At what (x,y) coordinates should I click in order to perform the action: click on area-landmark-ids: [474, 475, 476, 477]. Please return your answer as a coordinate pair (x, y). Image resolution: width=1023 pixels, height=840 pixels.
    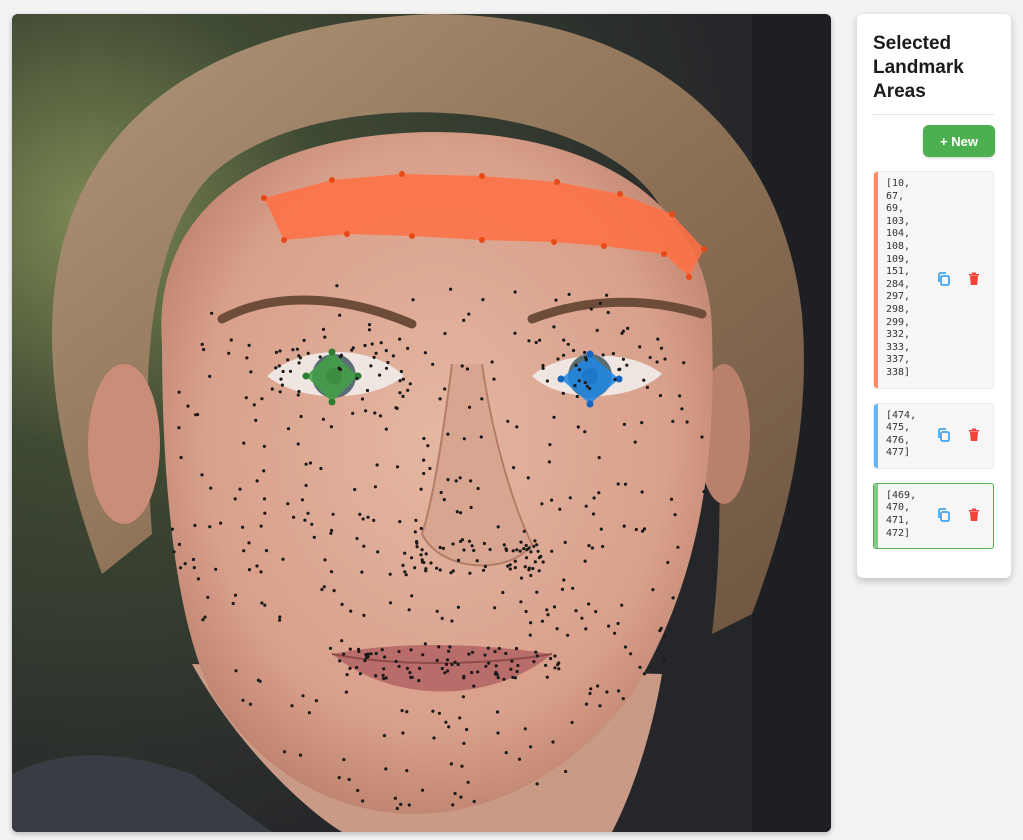
    Looking at the image, I should click on (901, 434).